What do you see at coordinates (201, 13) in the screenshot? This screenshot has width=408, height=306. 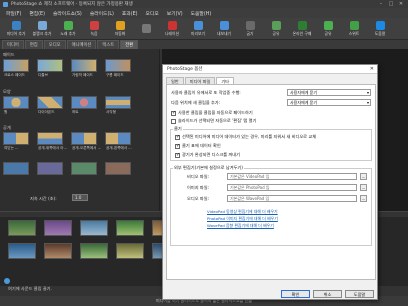 I see `menu-help: 도움말(H)` at bounding box center [201, 13].